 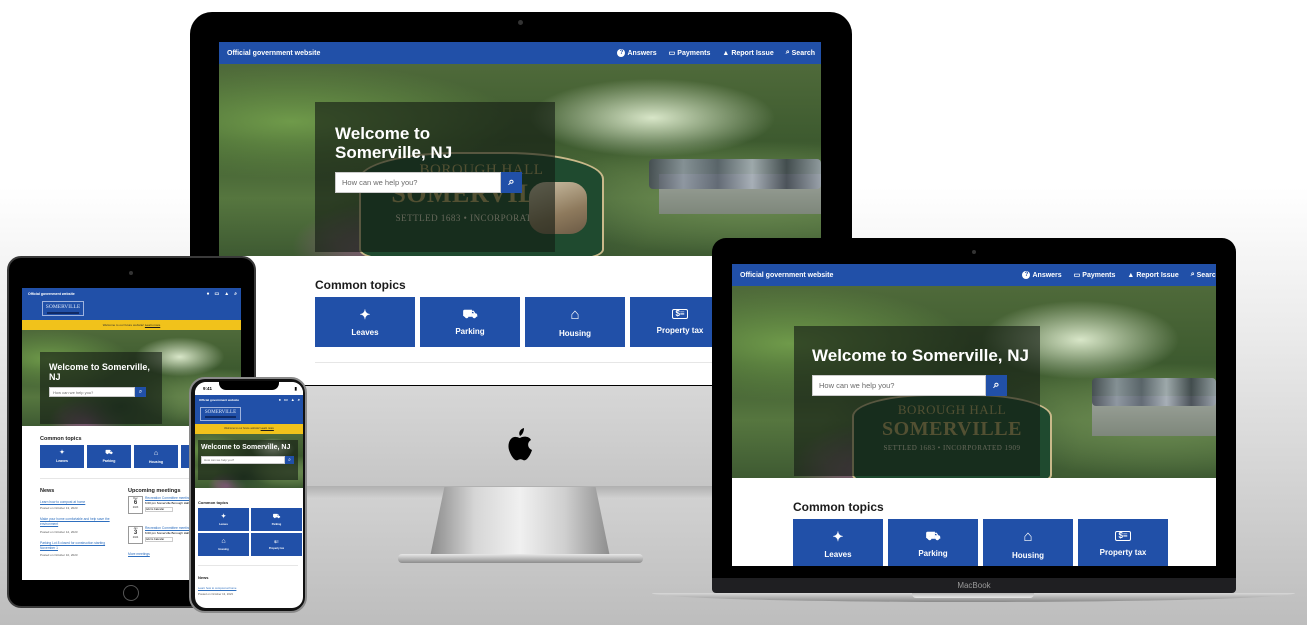 What do you see at coordinates (63, 313) in the screenshot?
I see `logo-stripe` at bounding box center [63, 313].